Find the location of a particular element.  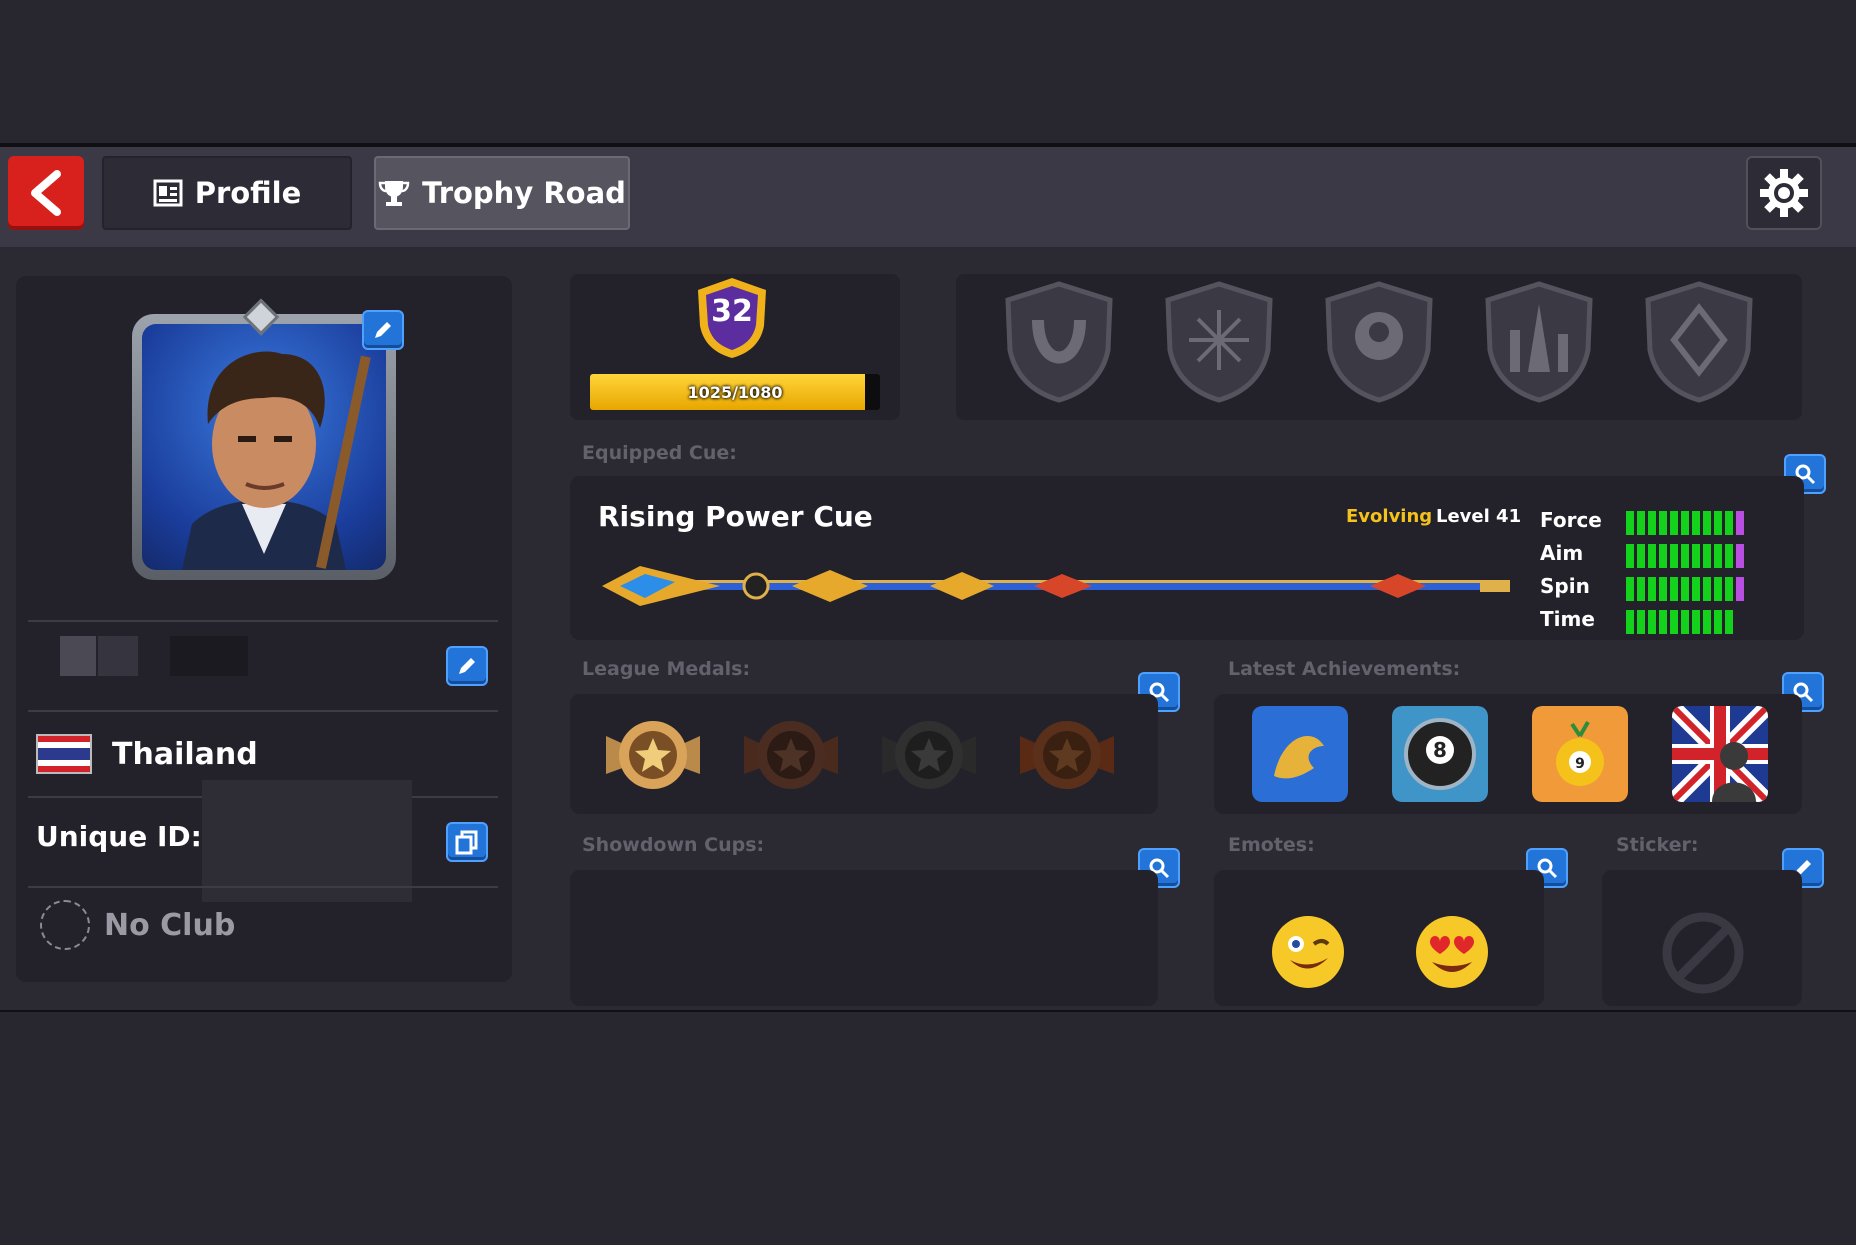

avatar is located at coordinates (264, 447).